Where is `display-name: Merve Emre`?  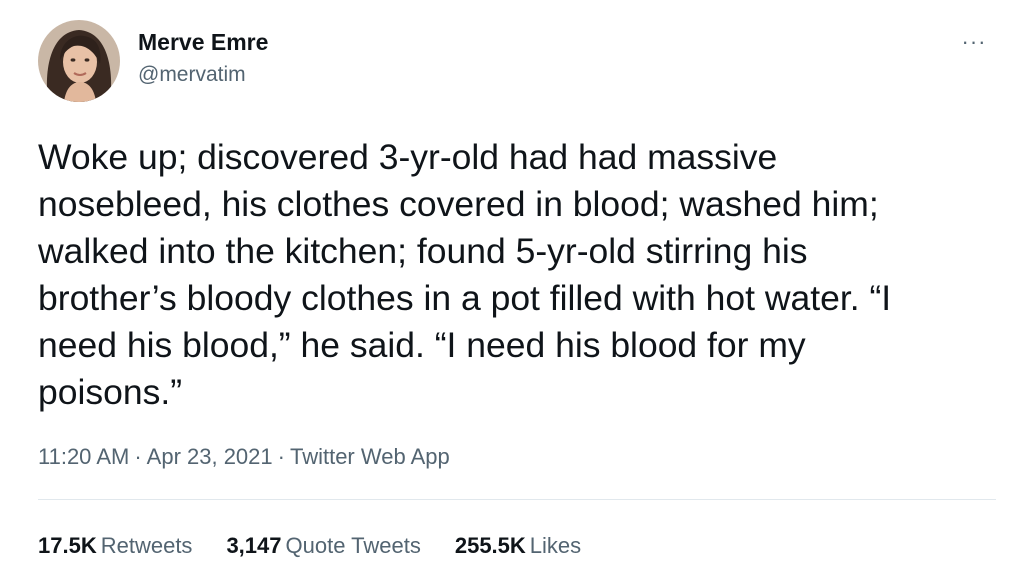 display-name: Merve Emre is located at coordinates (203, 42).